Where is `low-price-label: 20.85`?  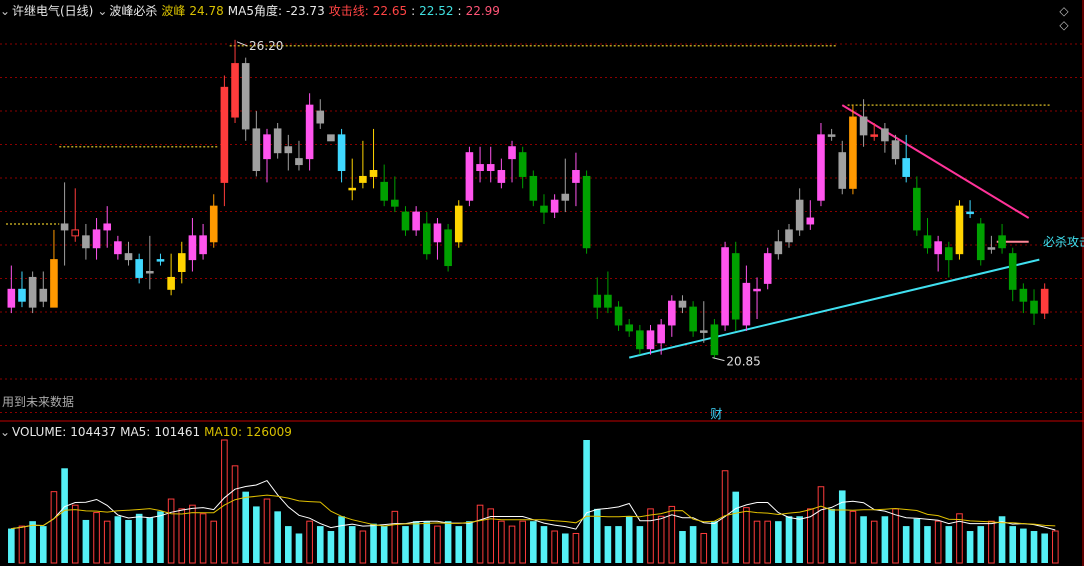 low-price-label: 20.85 is located at coordinates (743, 362).